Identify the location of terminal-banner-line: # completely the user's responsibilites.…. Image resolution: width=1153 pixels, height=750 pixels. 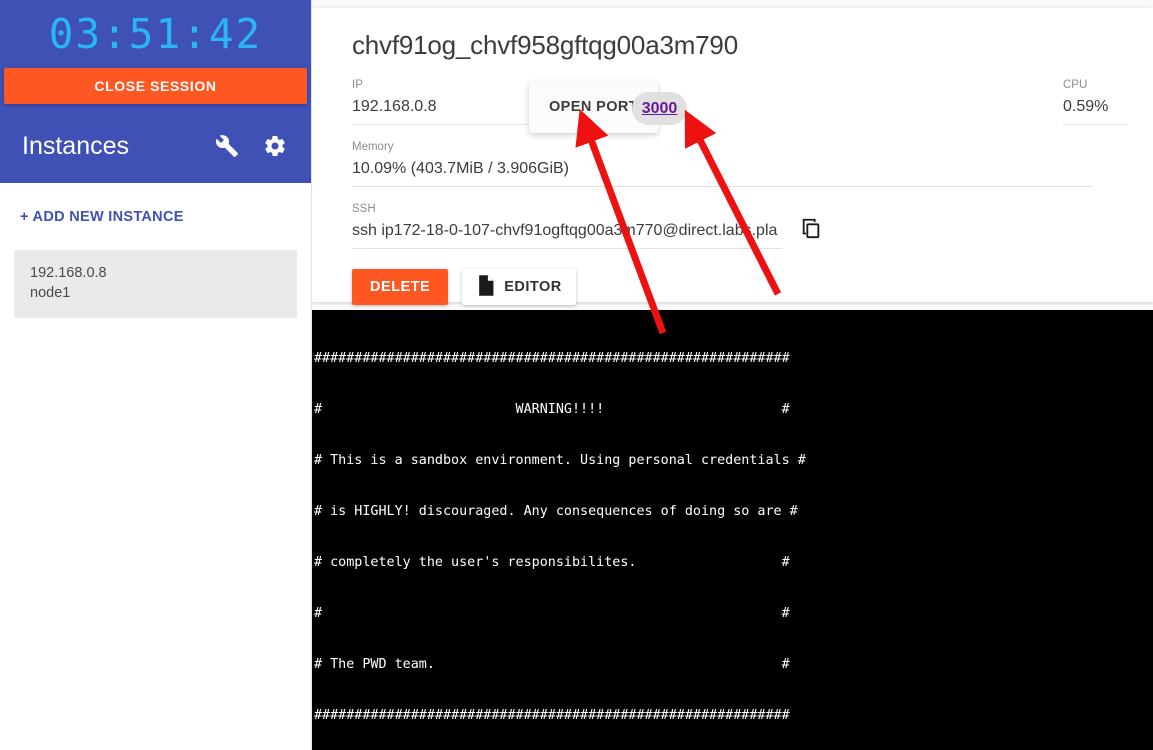
(552, 562).